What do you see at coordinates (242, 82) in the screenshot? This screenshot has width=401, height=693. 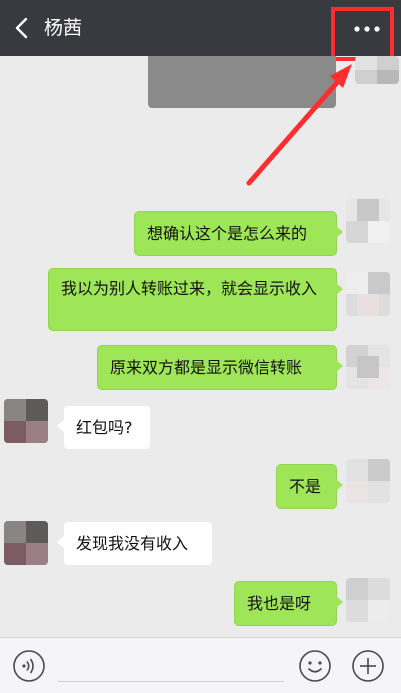 I see `shared-image-message` at bounding box center [242, 82].